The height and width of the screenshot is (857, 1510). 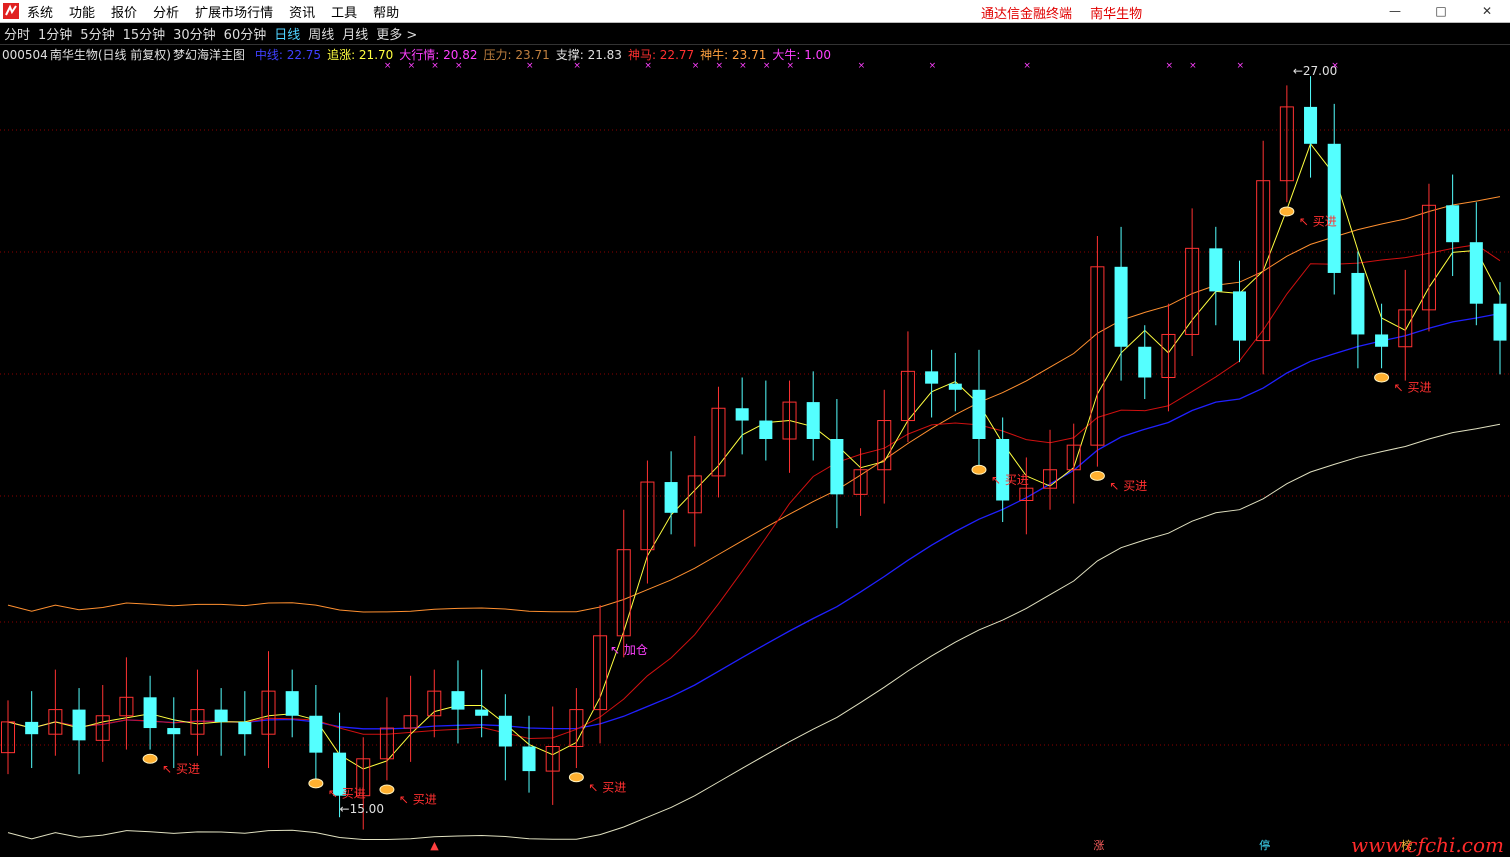 I want to click on menu-item-analysis: 分析, so click(x=166, y=11).